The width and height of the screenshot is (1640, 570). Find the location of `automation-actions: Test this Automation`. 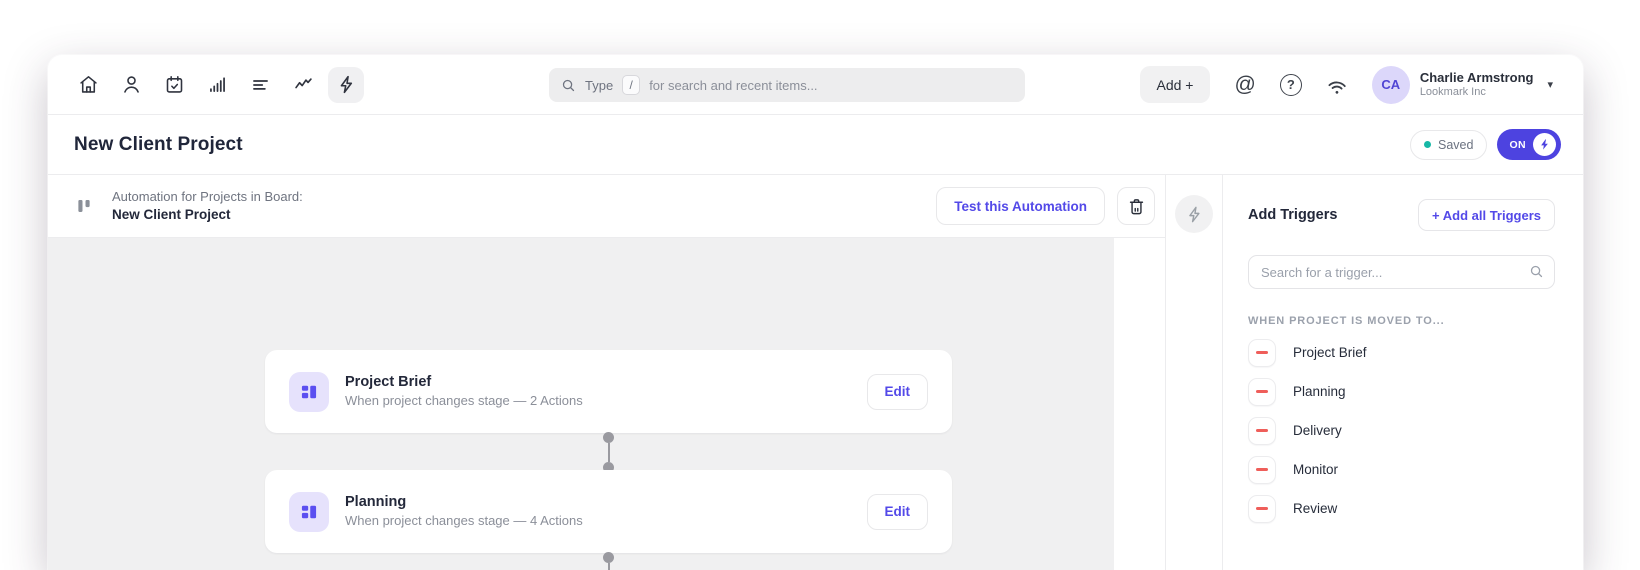

automation-actions: Test this Automation is located at coordinates (1045, 206).